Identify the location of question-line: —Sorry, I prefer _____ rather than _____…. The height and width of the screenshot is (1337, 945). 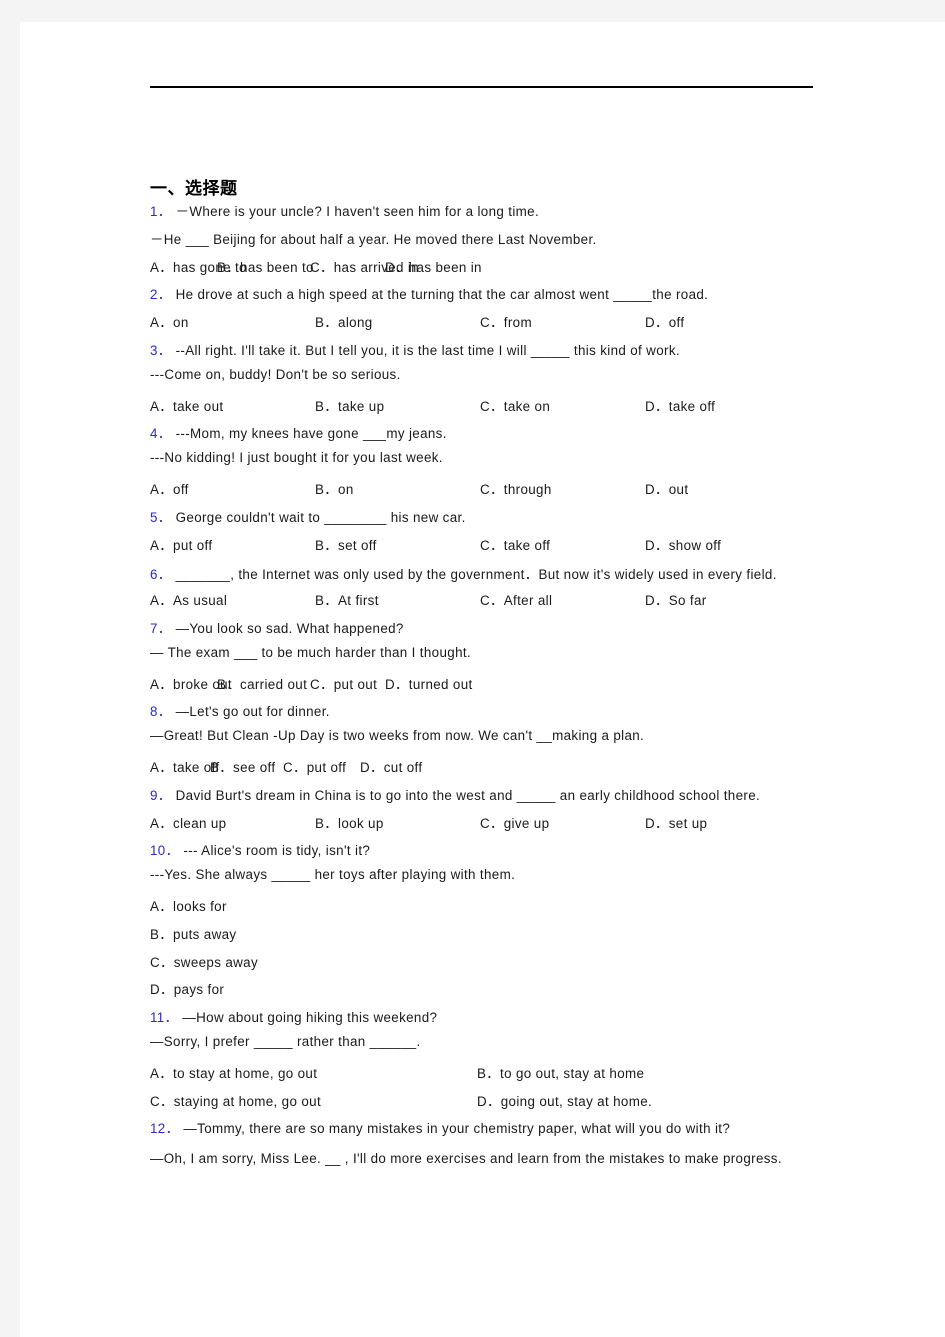
(500, 1048).